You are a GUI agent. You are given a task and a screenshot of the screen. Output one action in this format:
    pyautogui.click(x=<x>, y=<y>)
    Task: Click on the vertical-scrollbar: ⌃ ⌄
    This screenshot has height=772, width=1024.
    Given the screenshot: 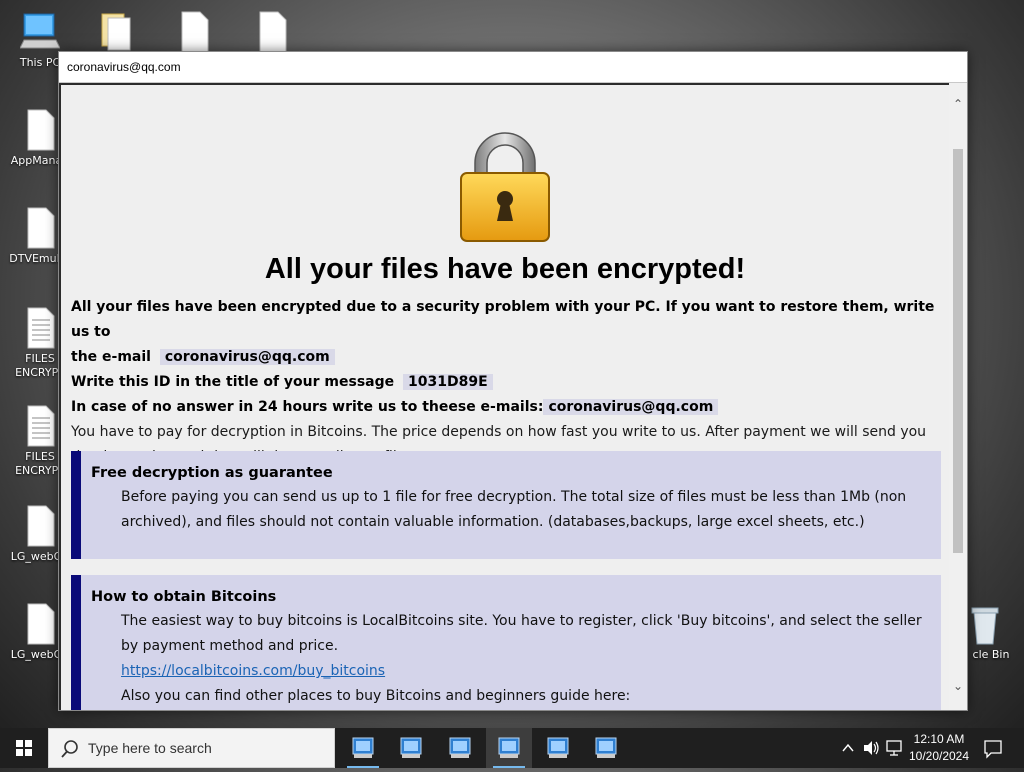 What is the action you would take?
    pyautogui.click(x=958, y=396)
    